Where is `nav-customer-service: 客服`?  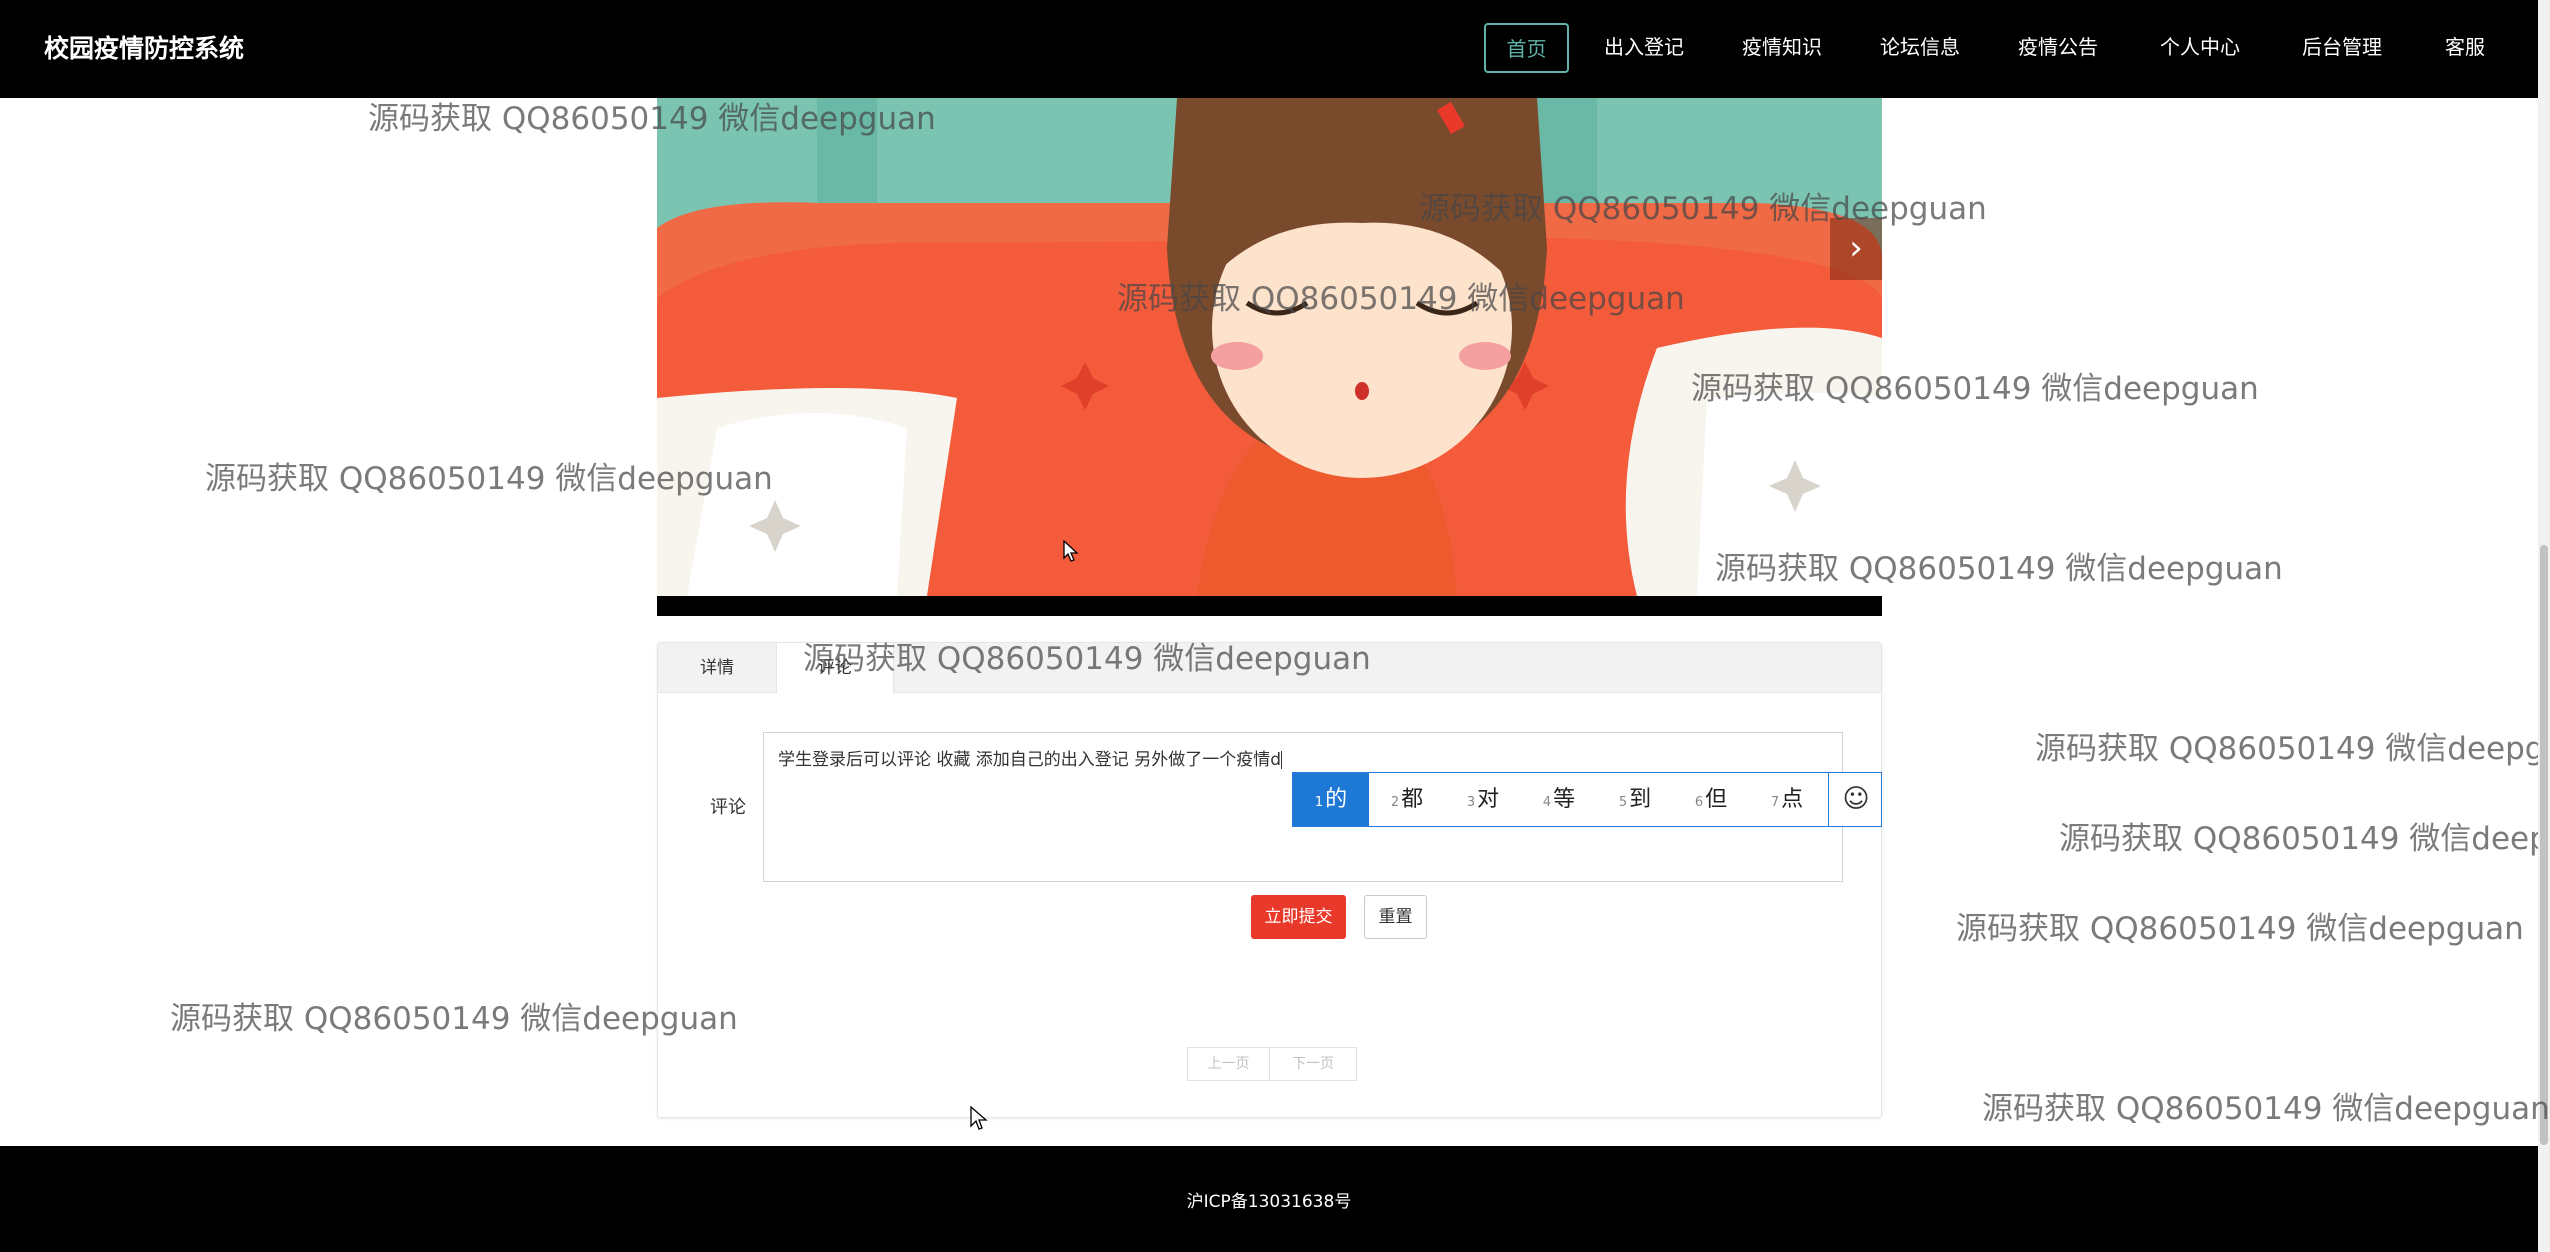
nav-customer-service: 客服 is located at coordinates (2465, 48).